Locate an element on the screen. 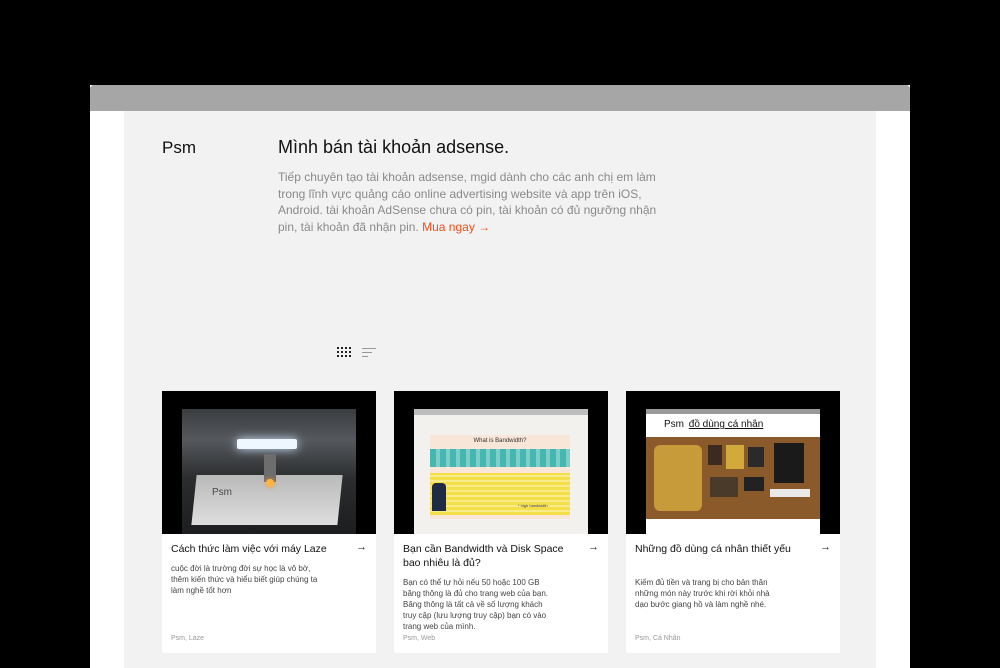 Image resolution: width=1000 pixels, height=668 pixels. list-view-icon is located at coordinates (369, 352).